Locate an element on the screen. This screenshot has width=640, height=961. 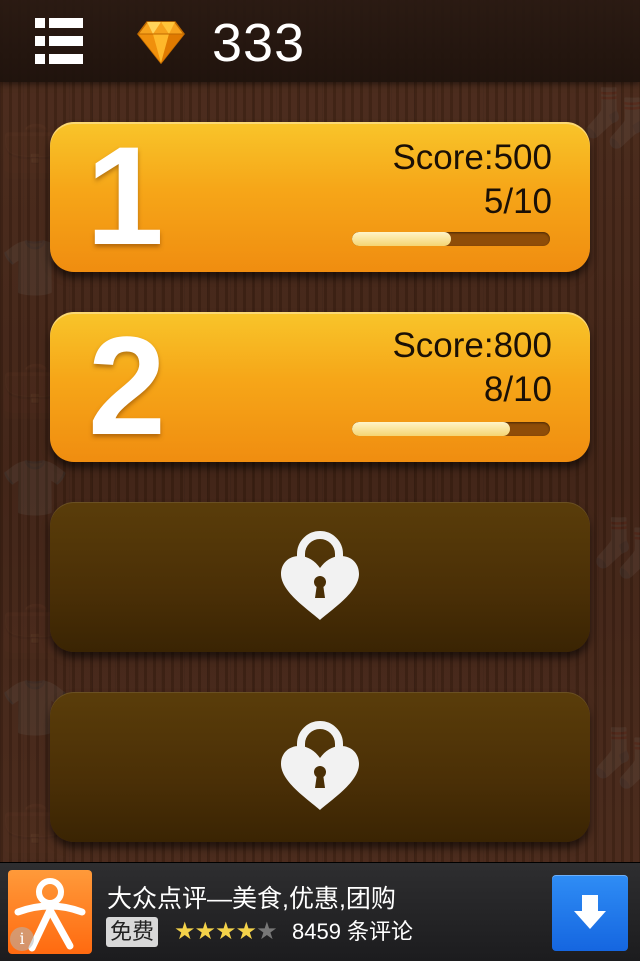
level-card-2: 2 Score:800 8/10 is located at coordinates (320, 387).